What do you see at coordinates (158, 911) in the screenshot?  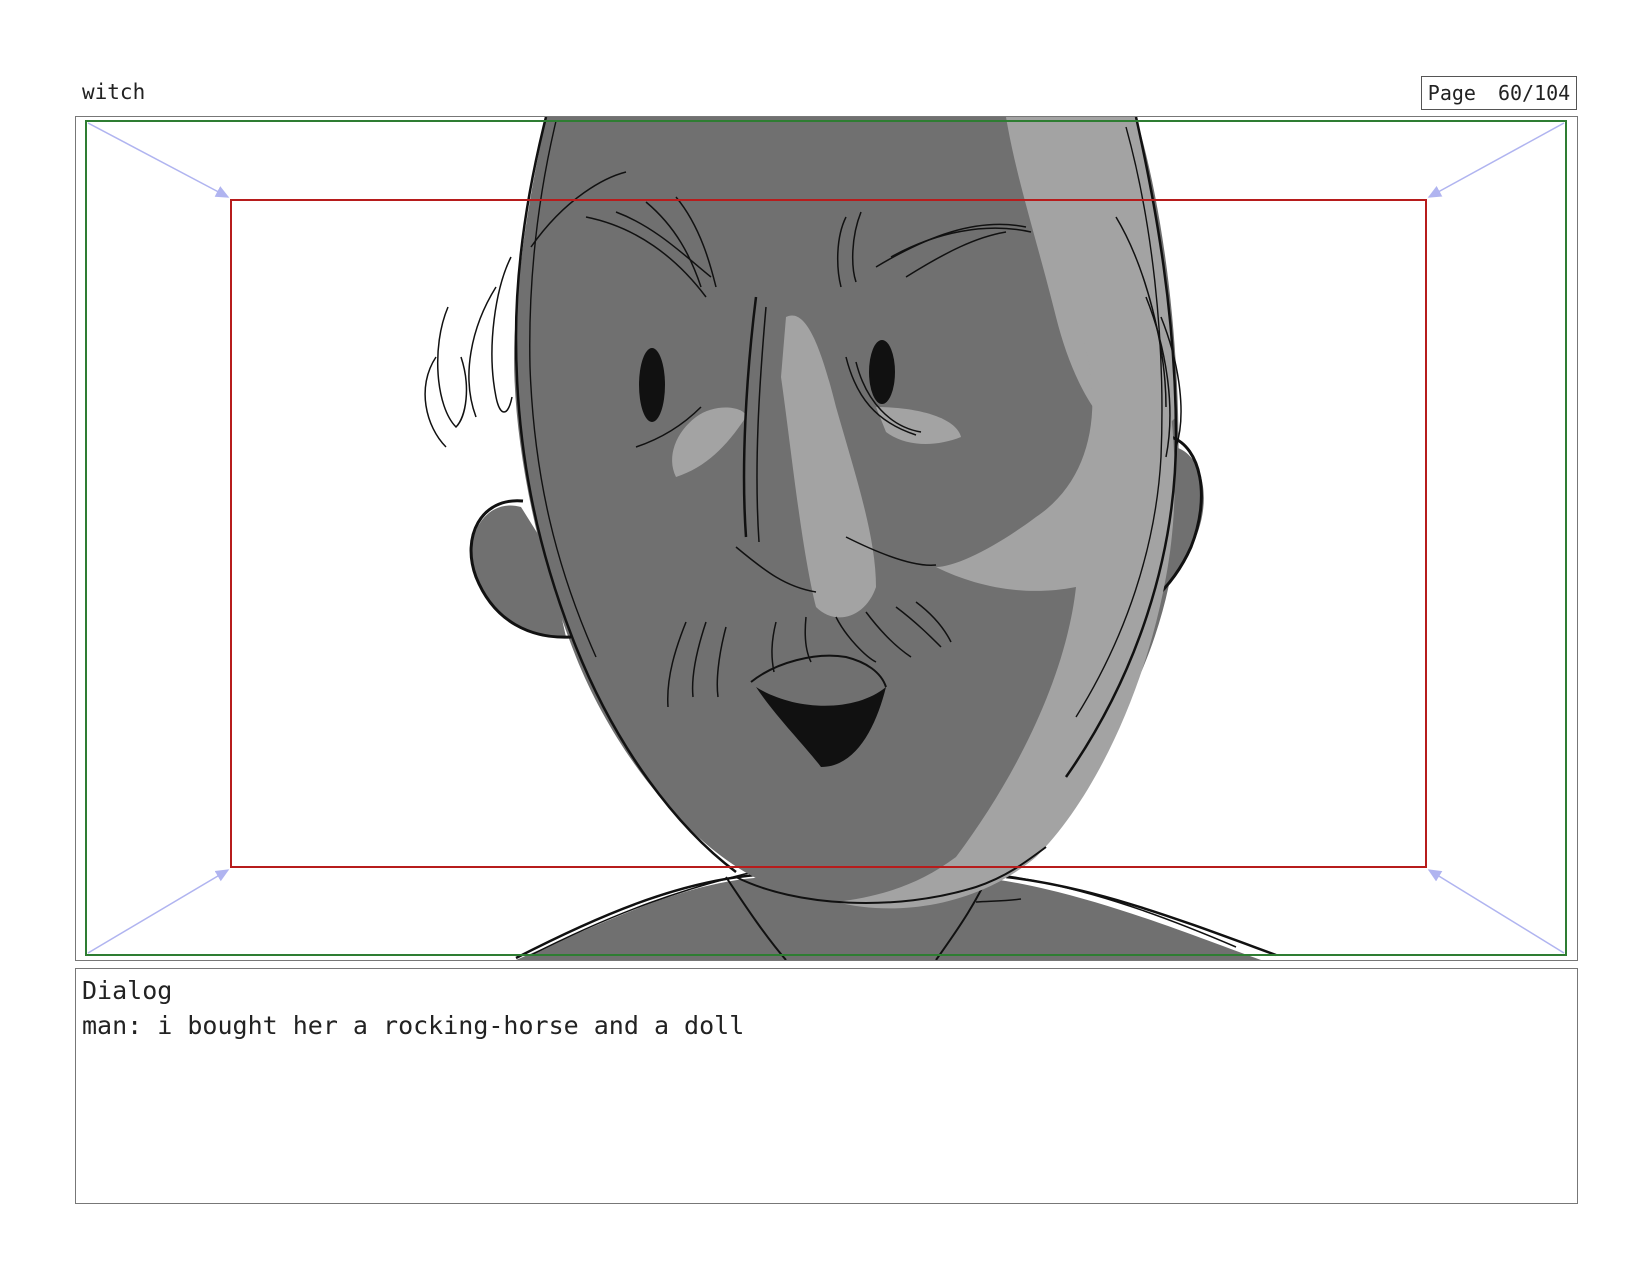 I see `camera-arrow-bottom-left` at bounding box center [158, 911].